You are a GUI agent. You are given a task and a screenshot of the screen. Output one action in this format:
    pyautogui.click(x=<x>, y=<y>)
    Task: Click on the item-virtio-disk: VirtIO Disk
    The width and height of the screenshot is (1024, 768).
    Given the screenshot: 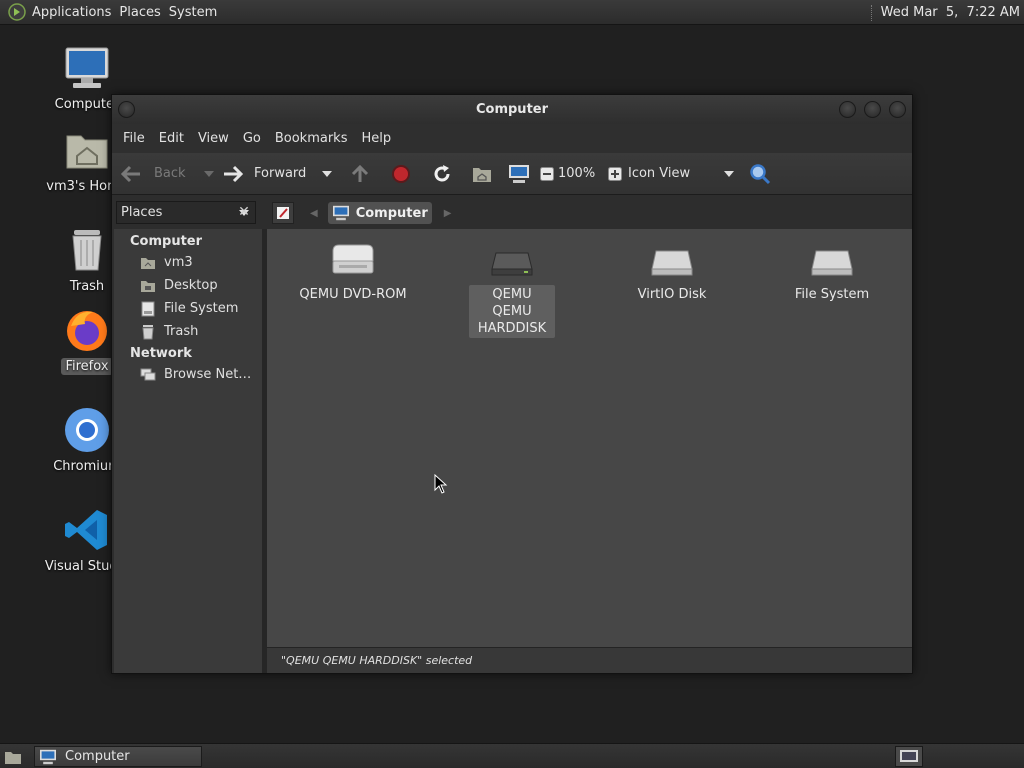 What is the action you would take?
    pyautogui.click(x=672, y=273)
    